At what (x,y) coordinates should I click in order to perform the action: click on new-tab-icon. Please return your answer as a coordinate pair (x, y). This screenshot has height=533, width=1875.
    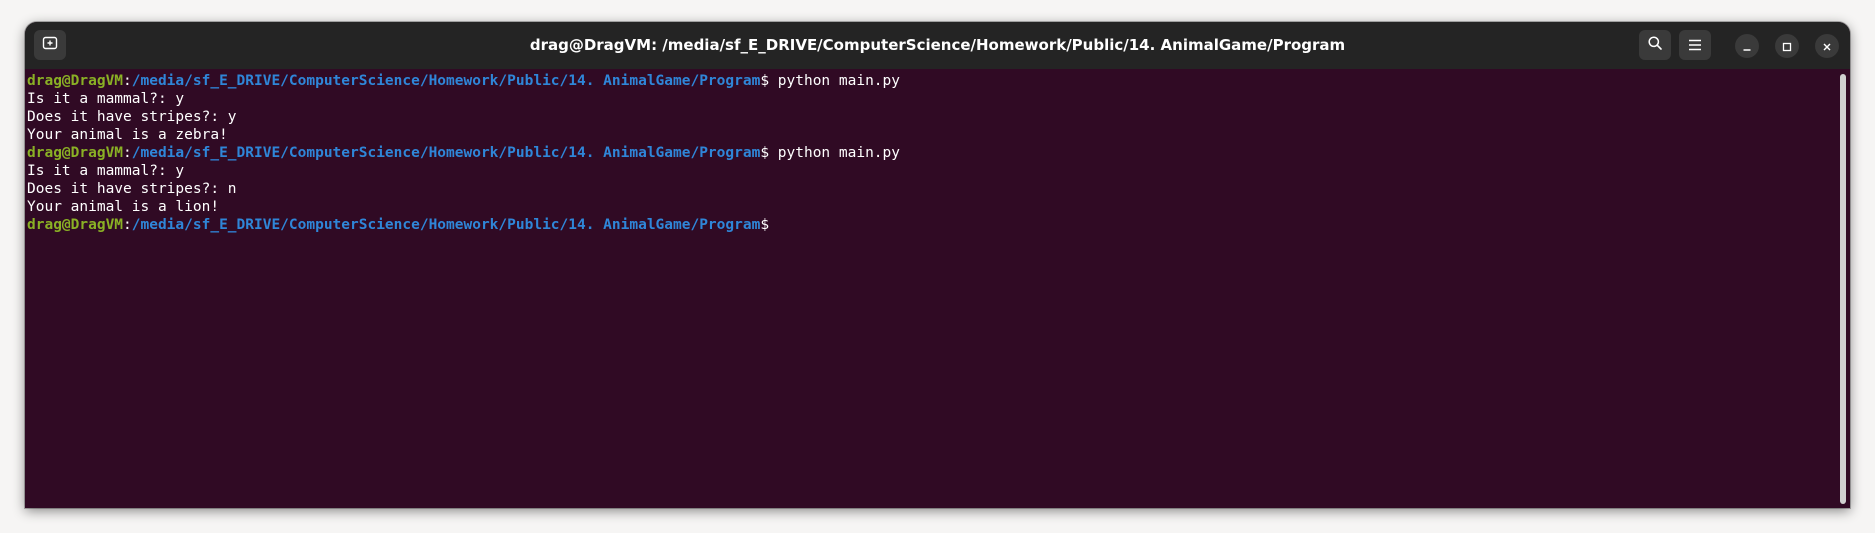
    Looking at the image, I should click on (50, 45).